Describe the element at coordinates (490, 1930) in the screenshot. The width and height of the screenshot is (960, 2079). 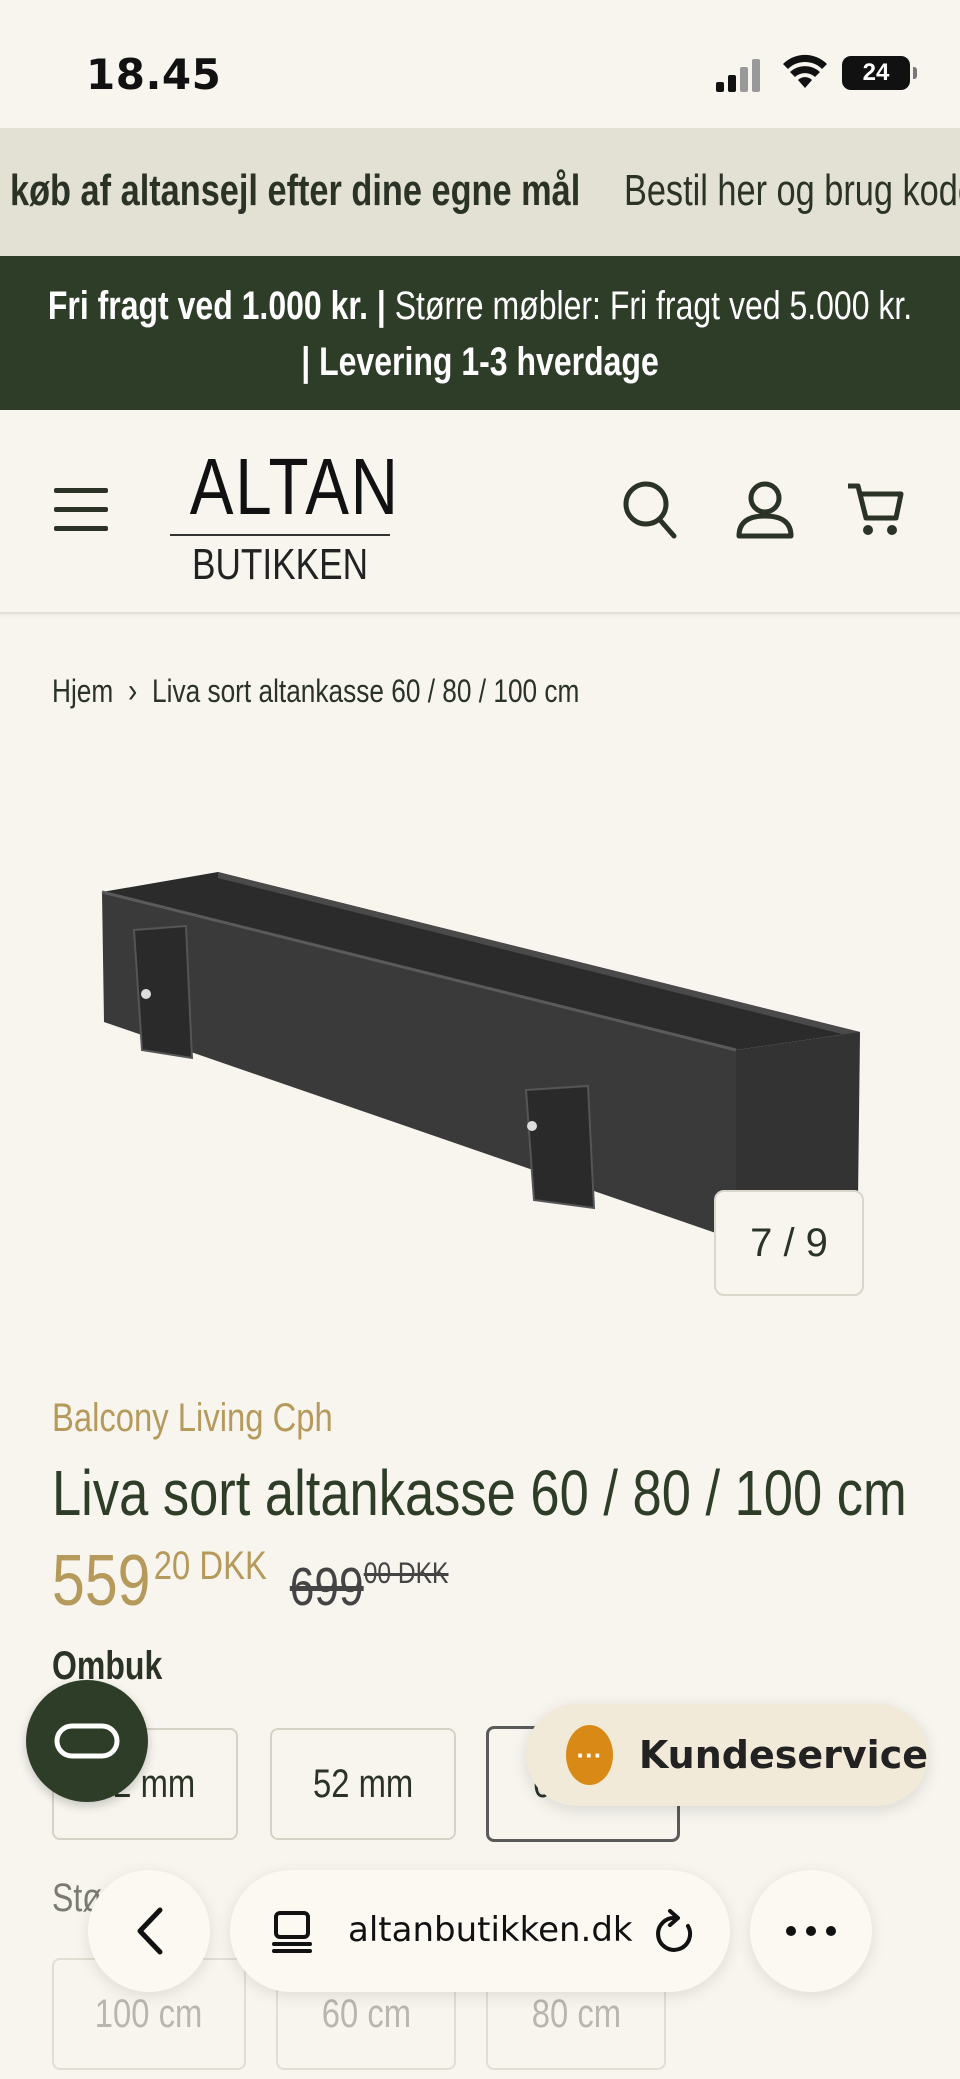
I see `browser-url: altanbutikken.dk` at that location.